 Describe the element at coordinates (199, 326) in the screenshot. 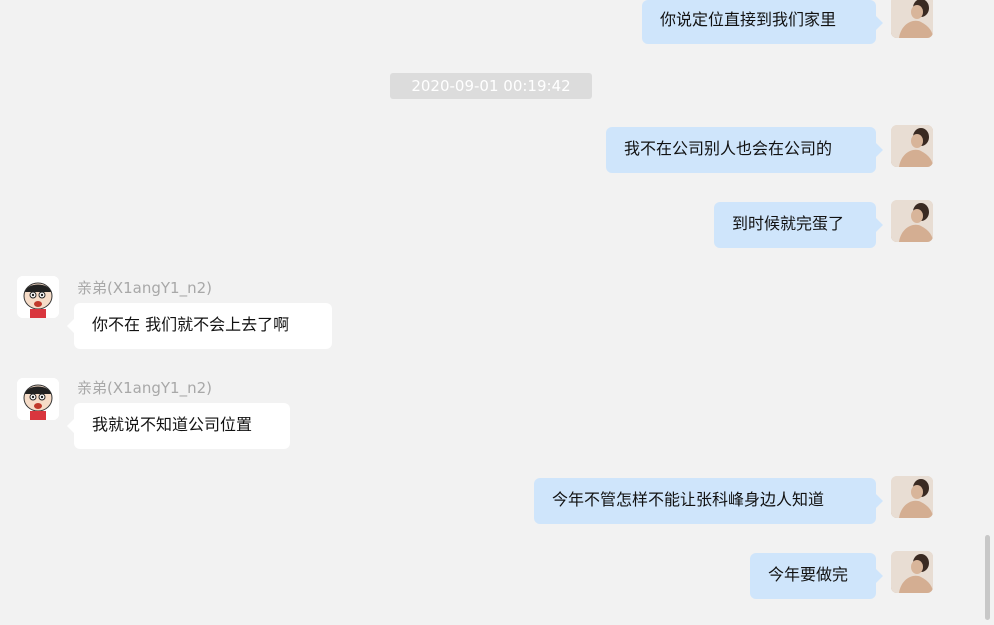

I see `message-bubble-incoming: 你不在 我们就不会上去了啊` at that location.